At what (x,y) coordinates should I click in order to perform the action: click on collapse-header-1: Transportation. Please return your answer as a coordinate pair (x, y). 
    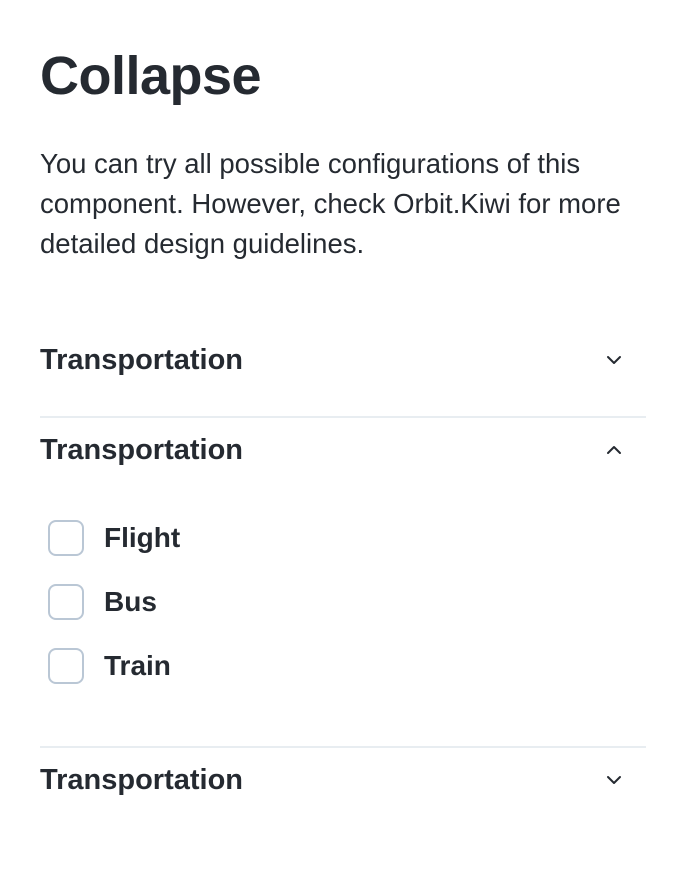
    Looking at the image, I should click on (343, 360).